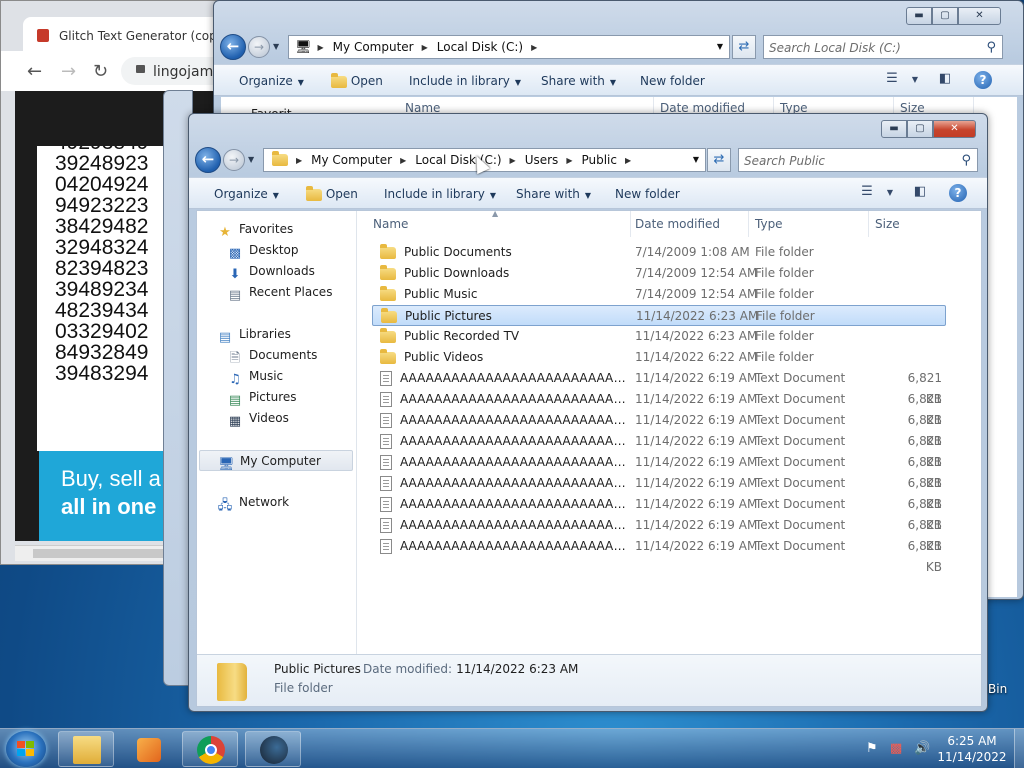 The width and height of the screenshot is (1024, 768). What do you see at coordinates (235, 400) in the screenshot?
I see `pictures-icon: ▤` at bounding box center [235, 400].